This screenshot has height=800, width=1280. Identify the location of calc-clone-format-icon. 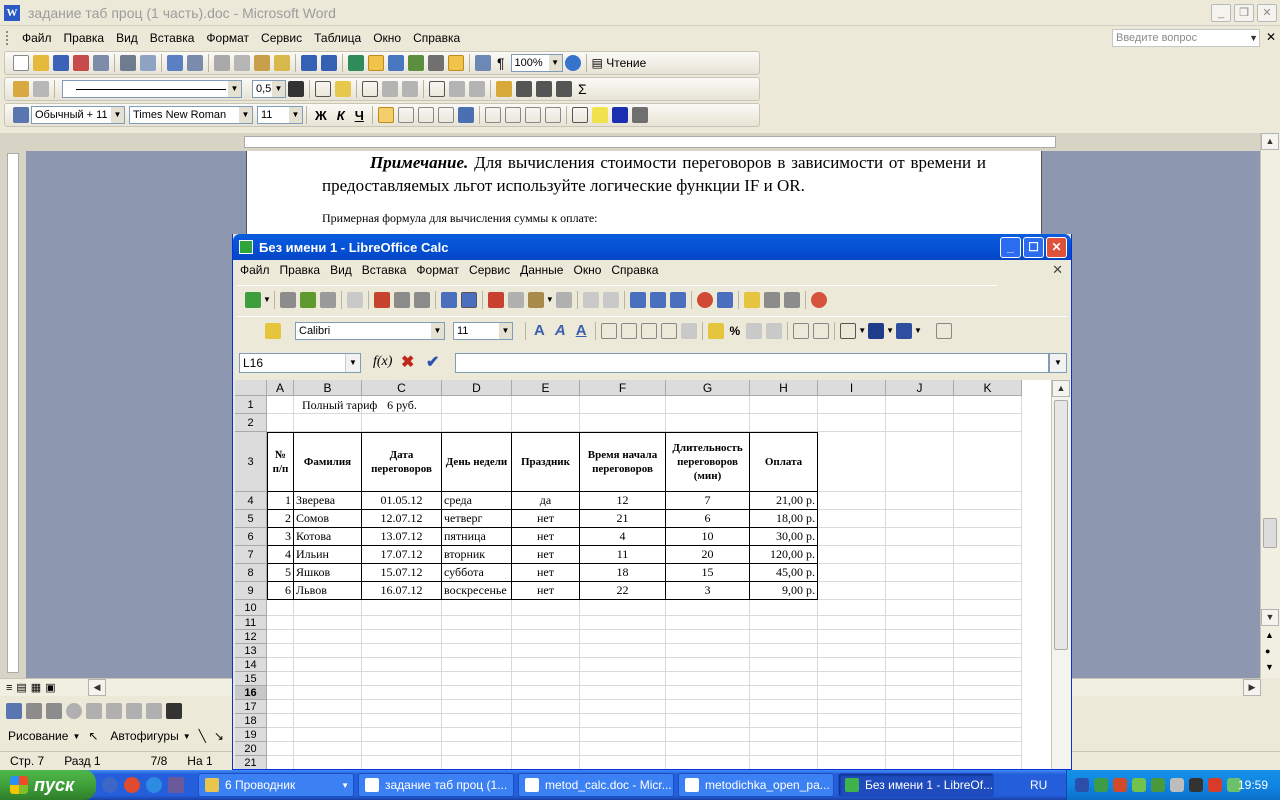
(563, 299).